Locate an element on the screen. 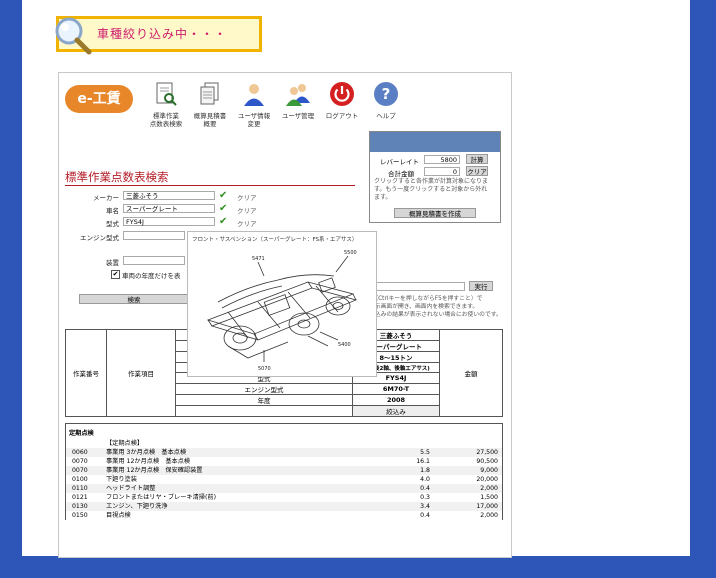  row-name: 【定期点検】 is located at coordinates (125, 443).